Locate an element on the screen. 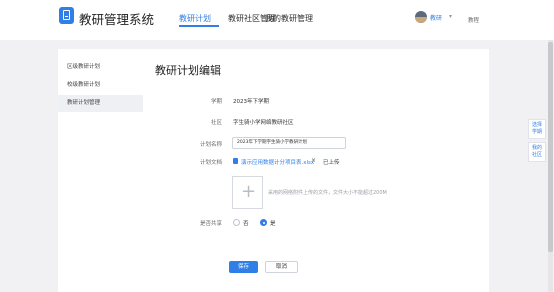 The image size is (554, 292). semester-value: 2023年下学期 is located at coordinates (251, 102).